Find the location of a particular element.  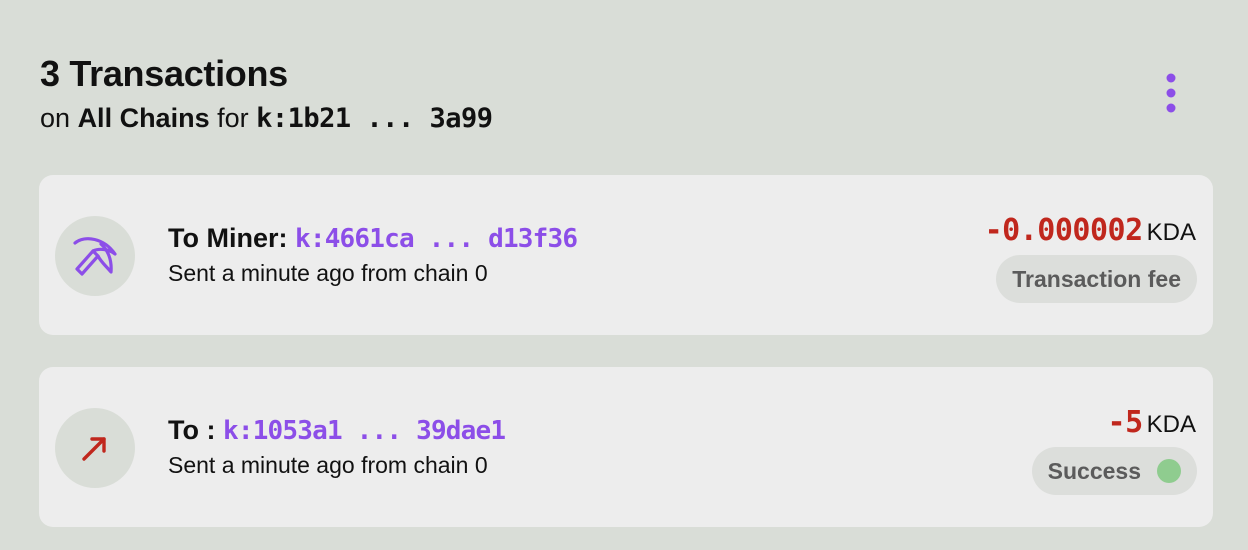

transaction-amount: -5 KDA is located at coordinates (1152, 425).